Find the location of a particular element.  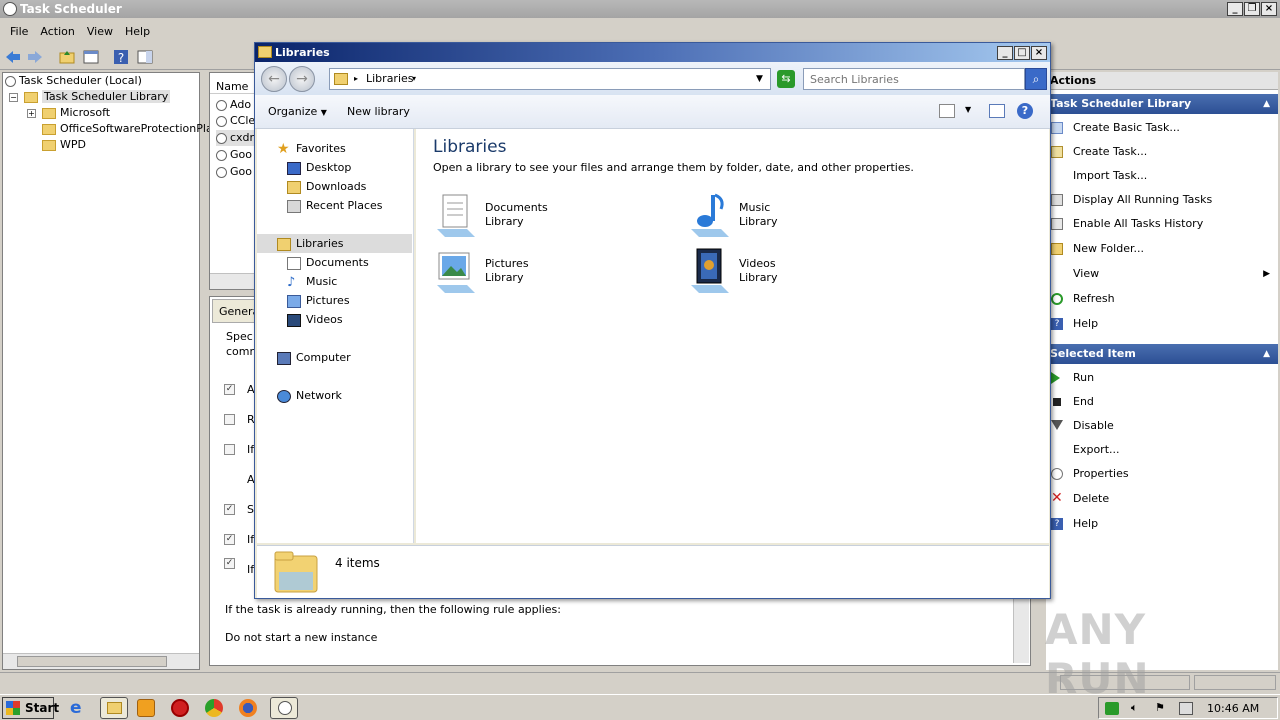

menu-file: File is located at coordinates (19, 32).